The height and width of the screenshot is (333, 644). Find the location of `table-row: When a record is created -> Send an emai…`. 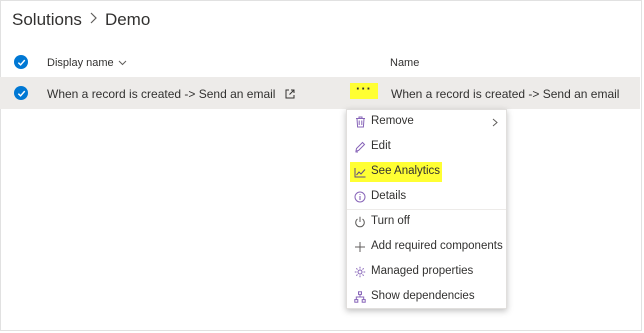

table-row: When a record is created -> Send an emai… is located at coordinates (320, 93).